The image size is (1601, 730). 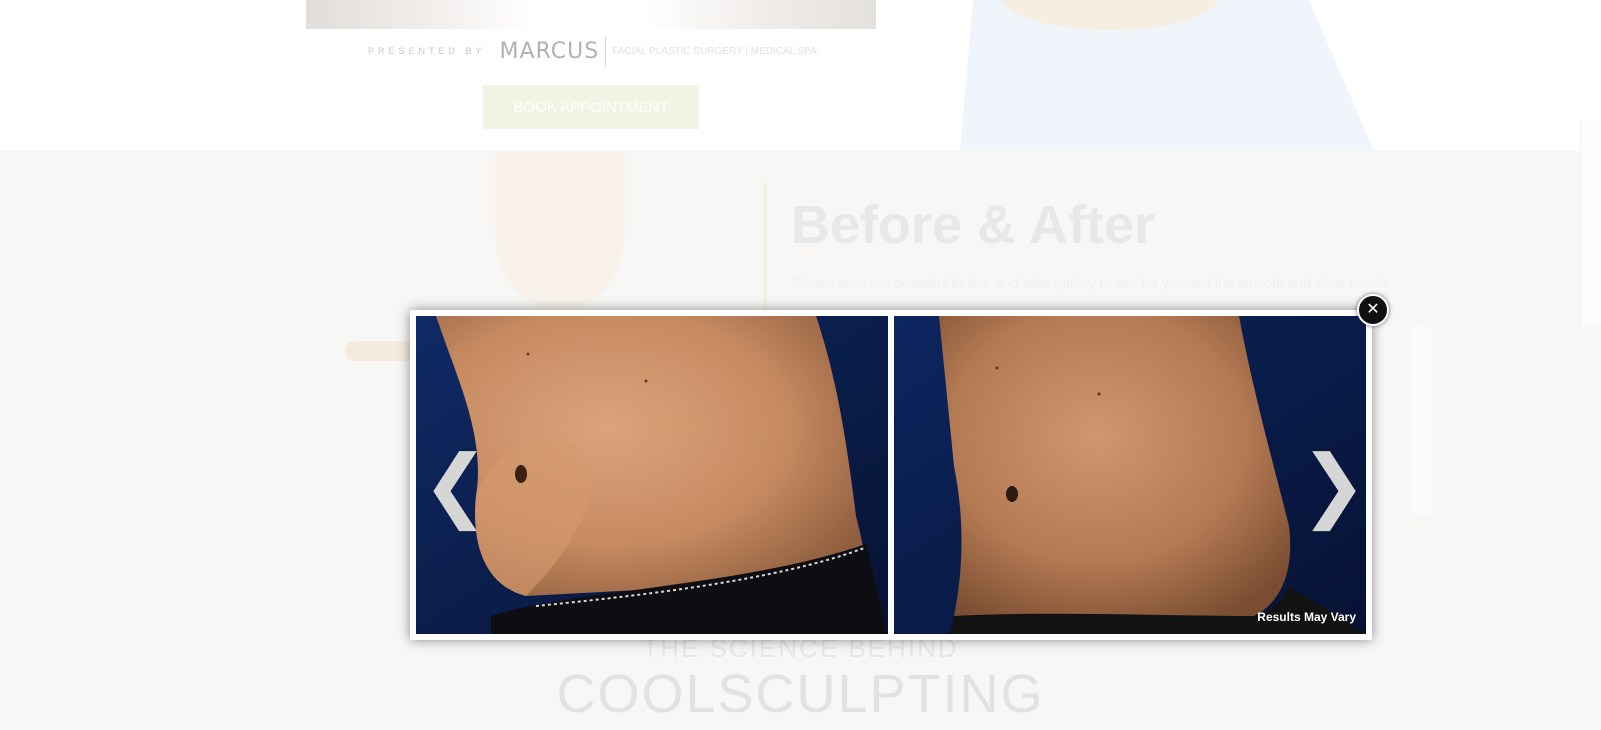 I want to click on close-button: ✕, so click(x=1373, y=310).